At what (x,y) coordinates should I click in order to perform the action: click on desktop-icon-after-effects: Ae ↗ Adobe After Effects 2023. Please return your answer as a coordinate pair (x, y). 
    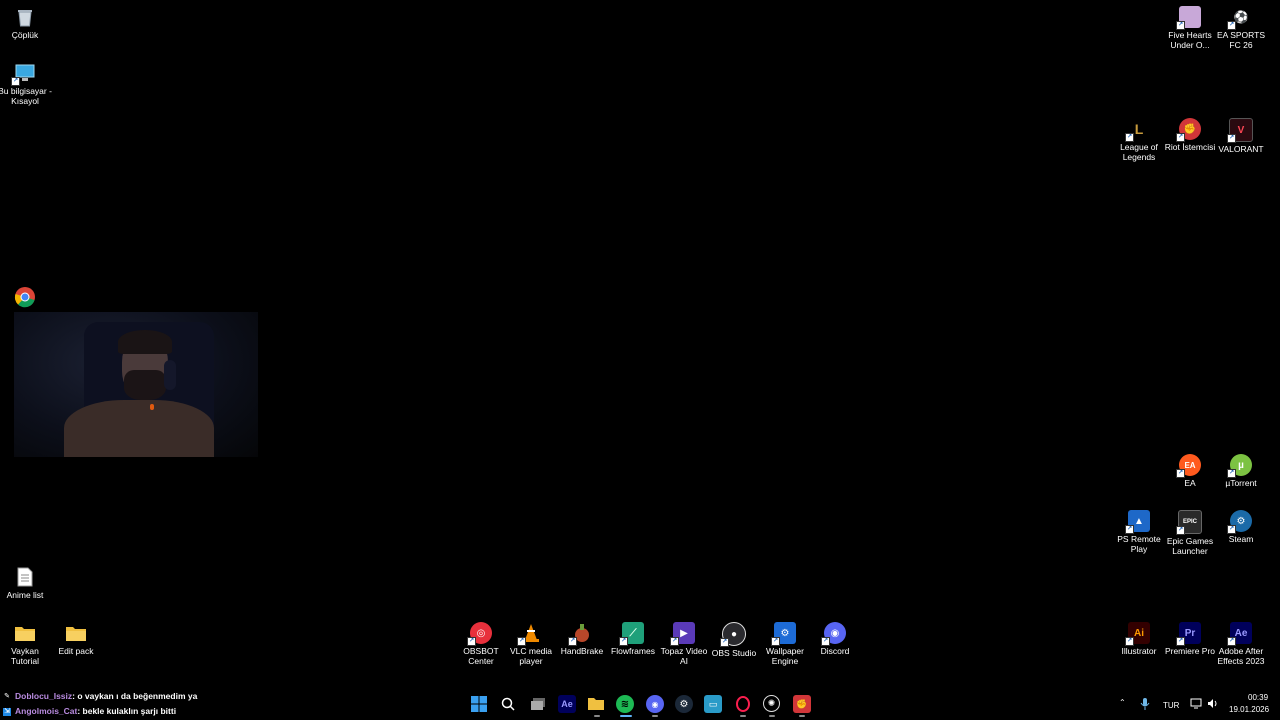
    Looking at the image, I should click on (1241, 642).